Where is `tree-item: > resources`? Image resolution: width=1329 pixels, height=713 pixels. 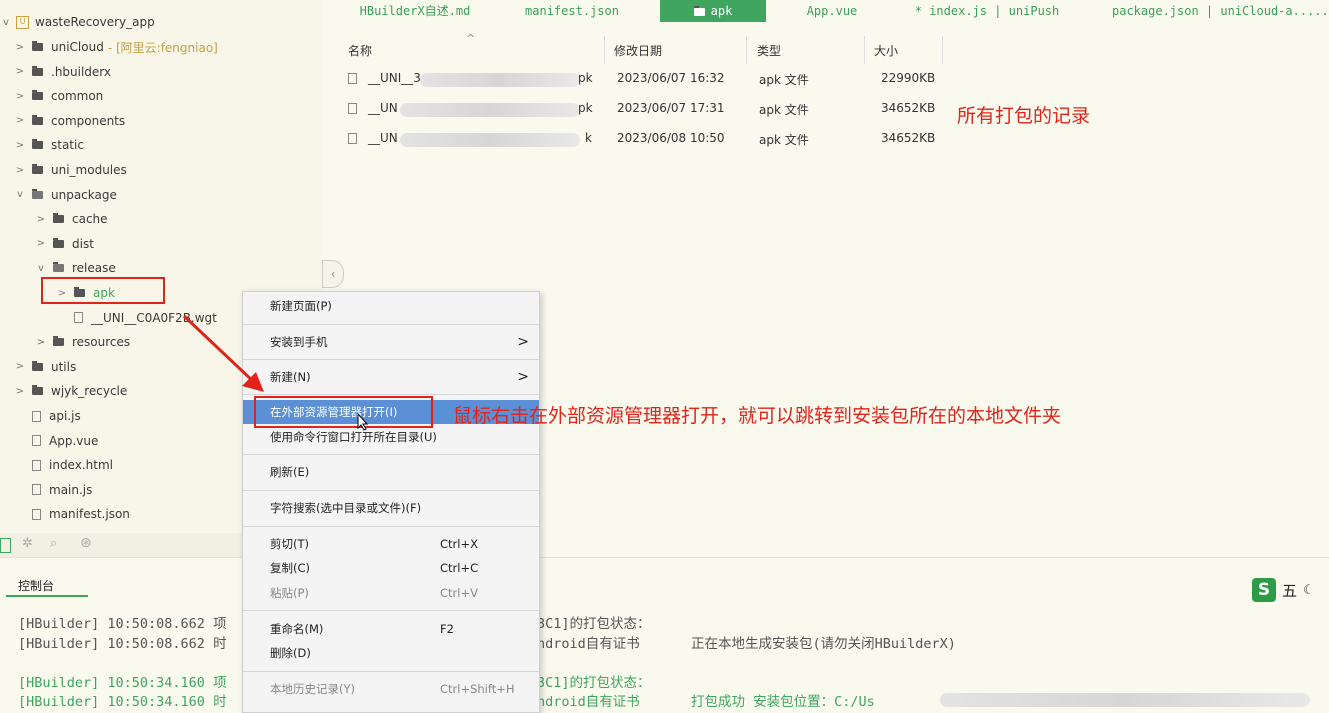
tree-item: > resources is located at coordinates (82, 342).